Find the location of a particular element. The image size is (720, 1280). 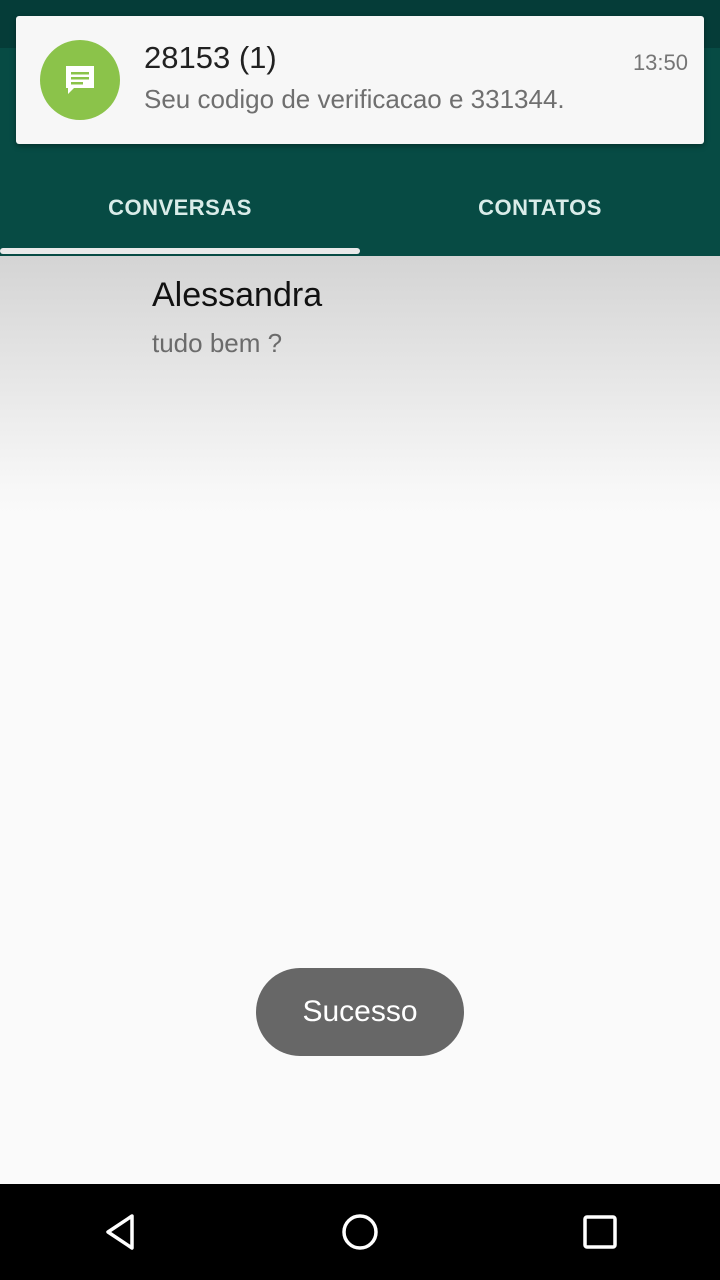

home-button is located at coordinates (360, 1232).